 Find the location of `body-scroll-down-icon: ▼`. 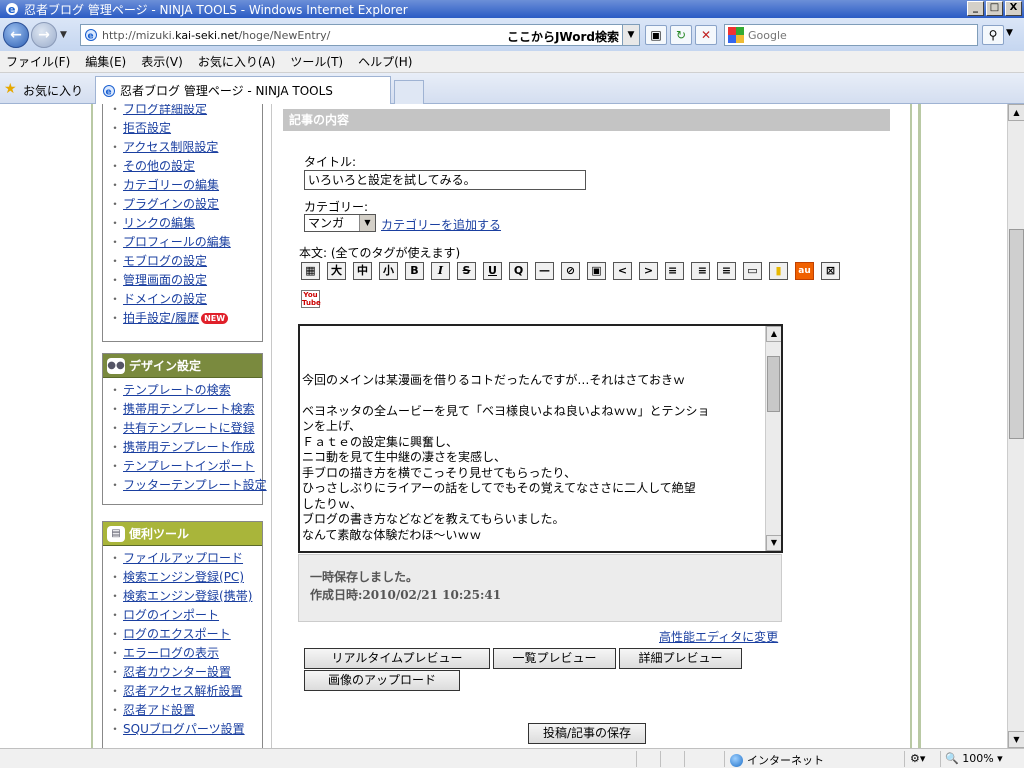

body-scroll-down-icon: ▼ is located at coordinates (773, 543).